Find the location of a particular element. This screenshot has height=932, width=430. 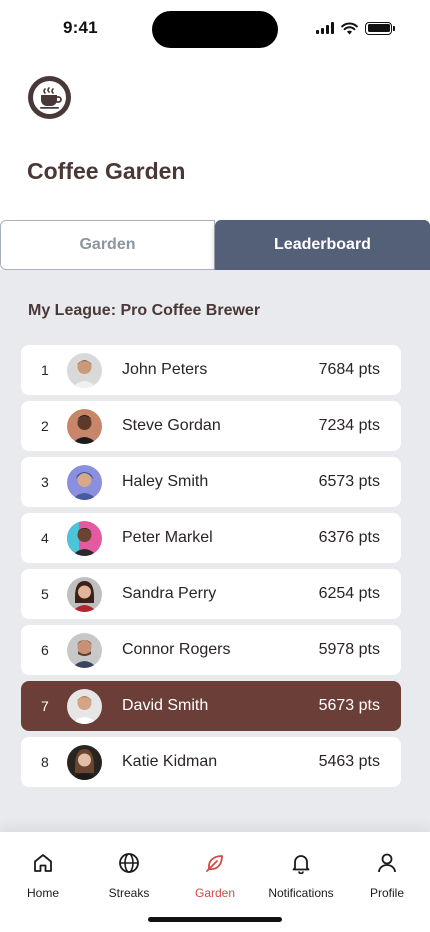

leaderboard-row: 2 Steve Gordan 7234 pts is located at coordinates (211, 426).